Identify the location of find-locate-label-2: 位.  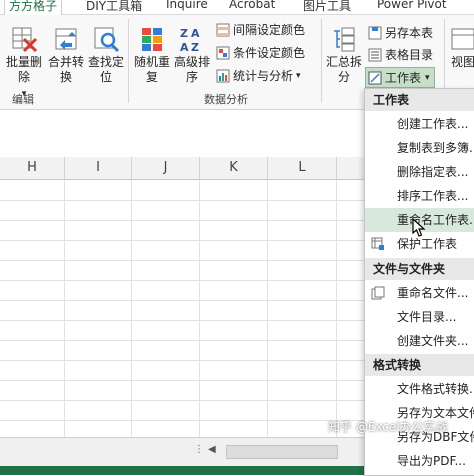
(105, 77).